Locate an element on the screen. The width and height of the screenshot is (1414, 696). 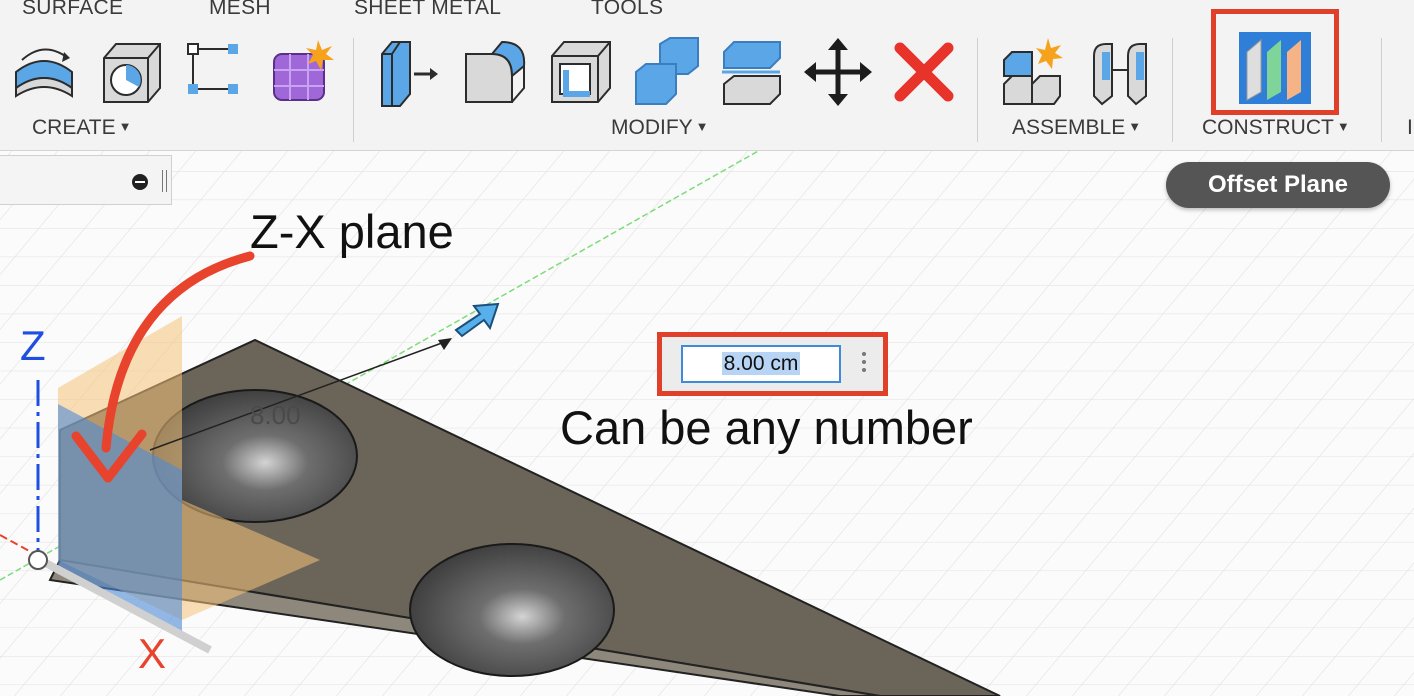
construct-menu: CONSTRUCT ▼ is located at coordinates (1276, 128).